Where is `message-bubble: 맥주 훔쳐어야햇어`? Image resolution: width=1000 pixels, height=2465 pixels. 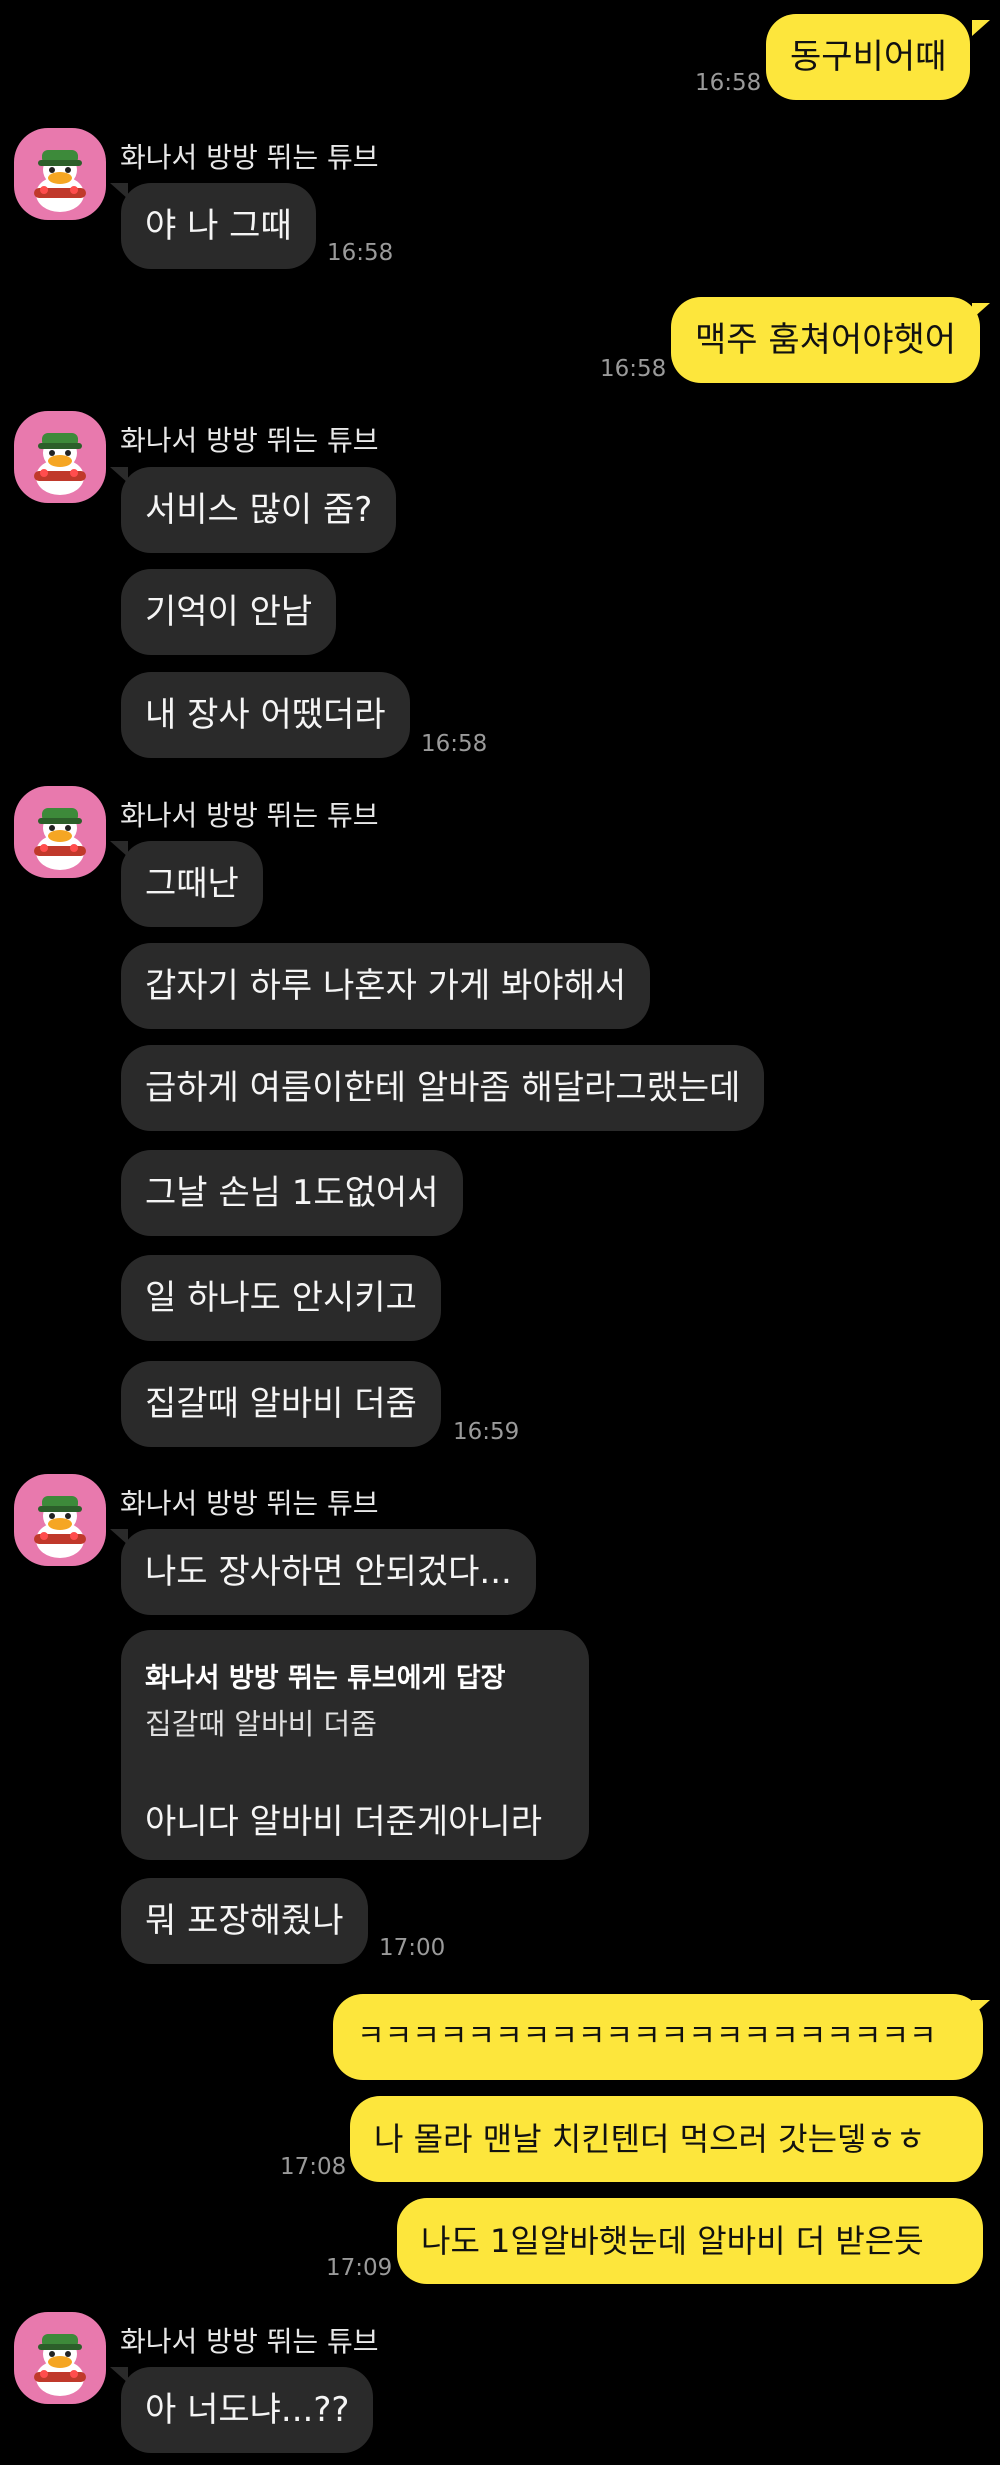 message-bubble: 맥주 훔쳐어야햇어 is located at coordinates (826, 340).